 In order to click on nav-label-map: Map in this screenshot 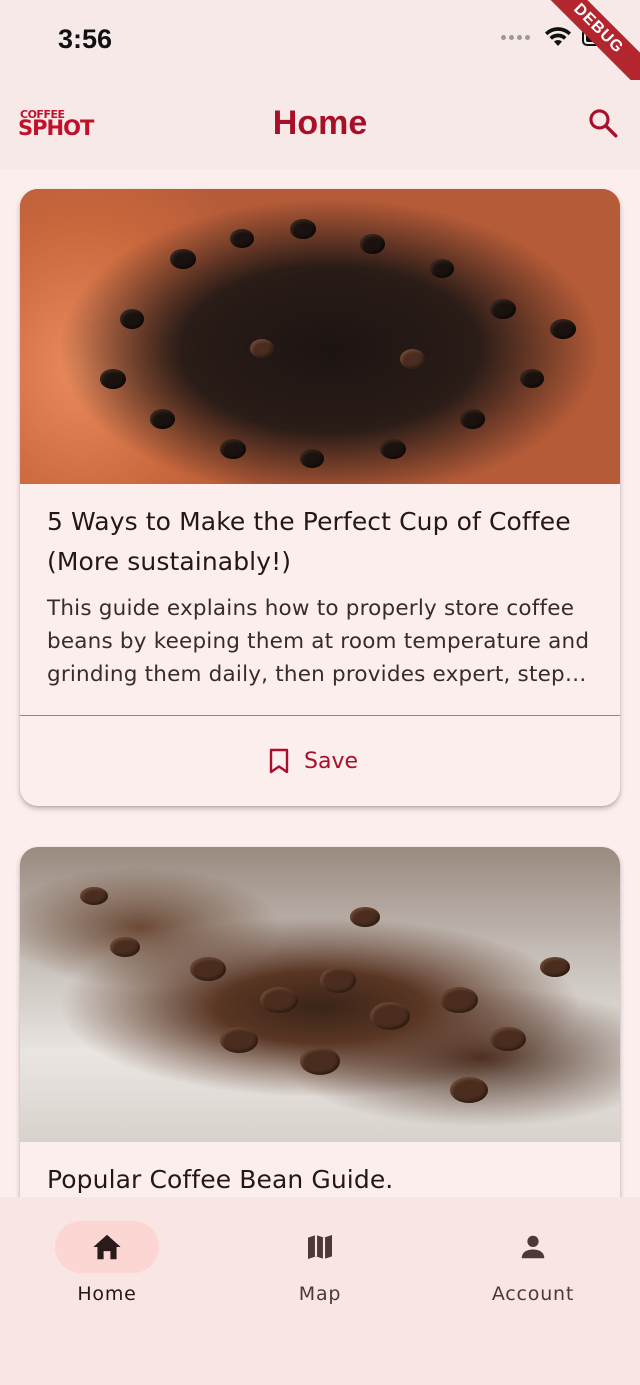, I will do `click(320, 1294)`.